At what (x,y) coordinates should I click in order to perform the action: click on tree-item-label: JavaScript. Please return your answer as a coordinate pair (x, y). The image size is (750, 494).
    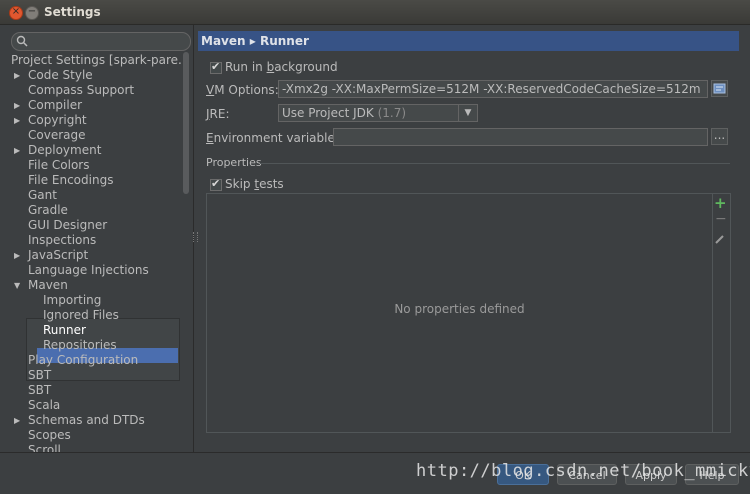
    Looking at the image, I should click on (58, 255).